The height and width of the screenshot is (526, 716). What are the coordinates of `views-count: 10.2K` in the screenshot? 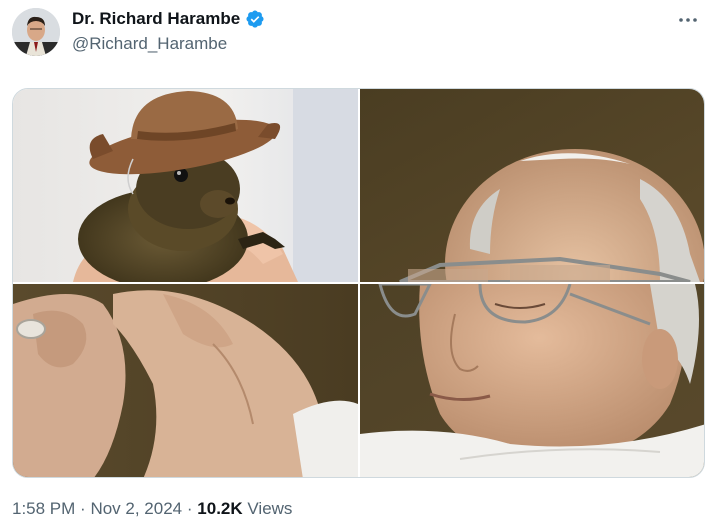 It's located at (219, 508).